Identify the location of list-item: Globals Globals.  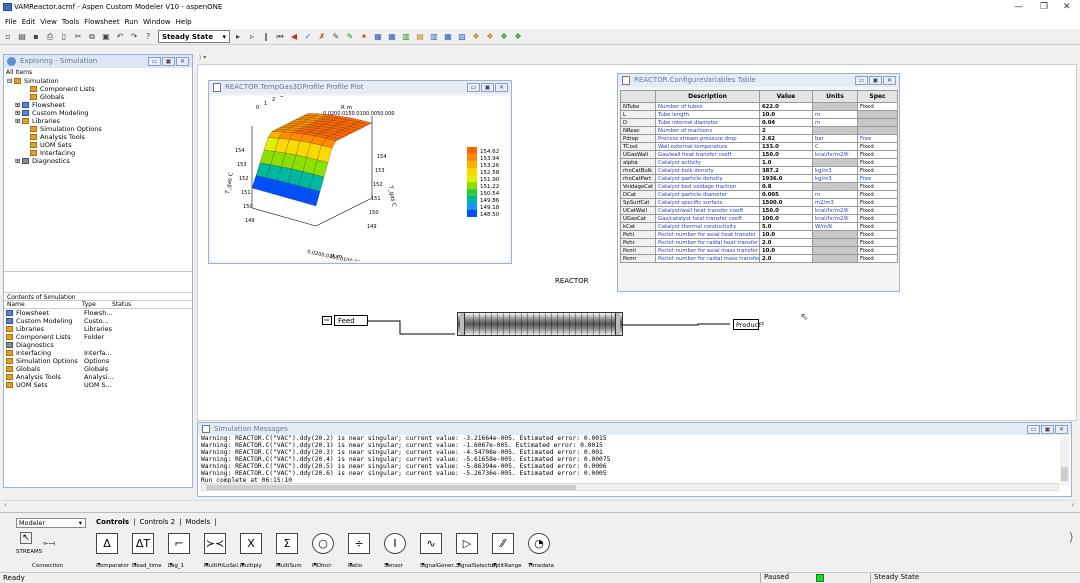
(99, 369).